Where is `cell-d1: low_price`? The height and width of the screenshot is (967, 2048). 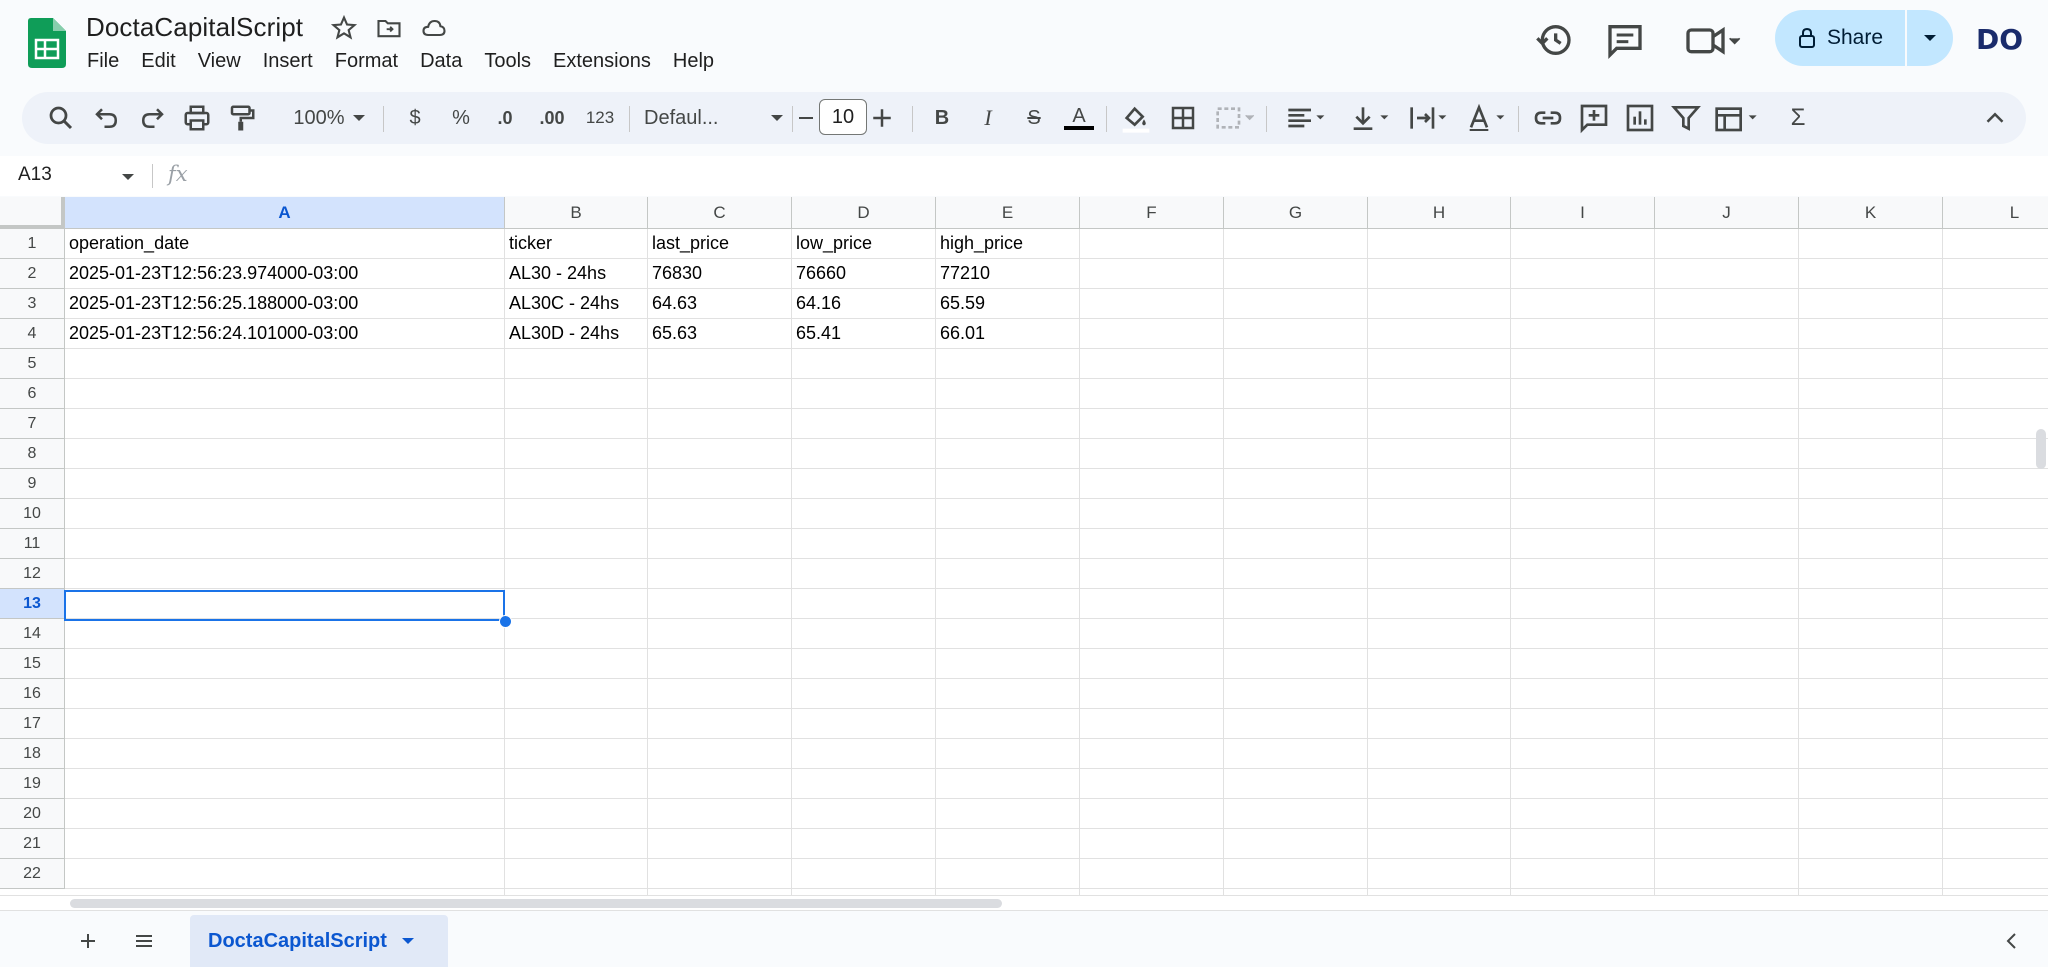
cell-d1: low_price is located at coordinates (864, 244).